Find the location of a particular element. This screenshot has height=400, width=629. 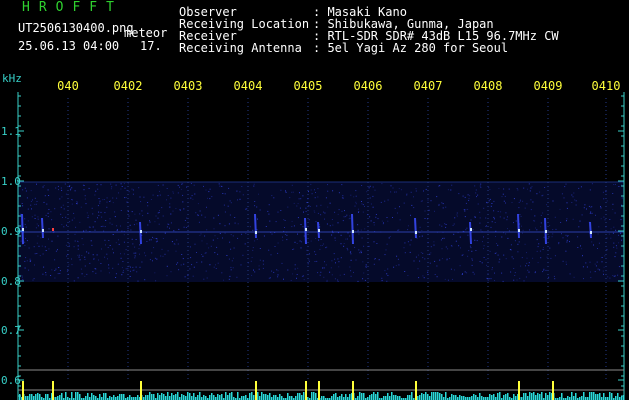

y-tick-label: 0.9 is located at coordinates (11, 231).